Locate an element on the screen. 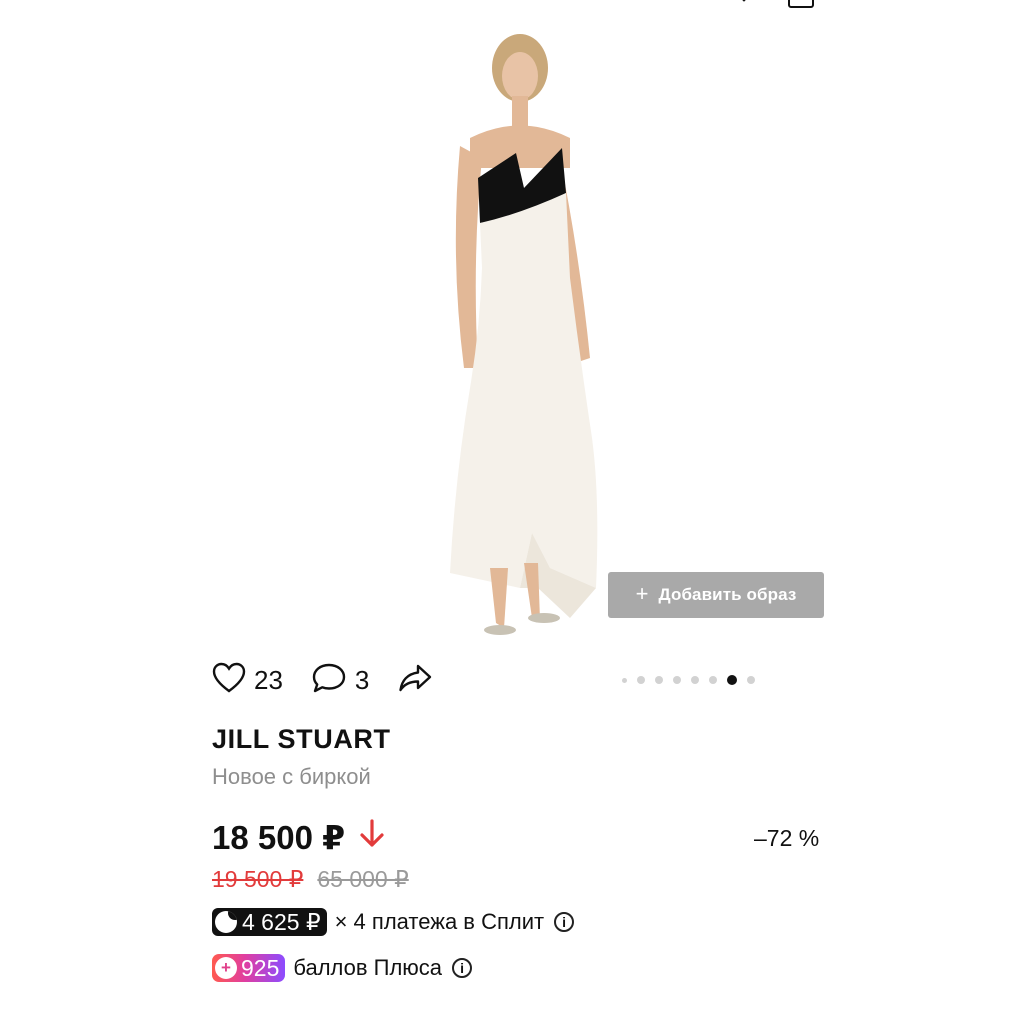  plus-logo-icon: + is located at coordinates (226, 968).